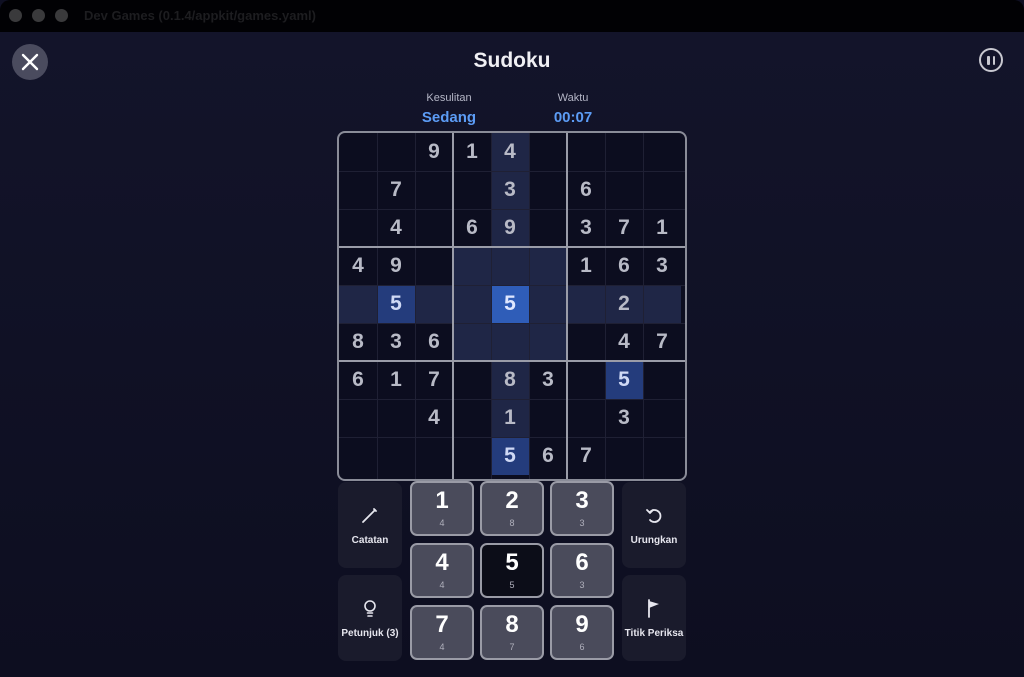 The height and width of the screenshot is (677, 1024). I want to click on hint-label: Petunjuk (3), so click(370, 633).